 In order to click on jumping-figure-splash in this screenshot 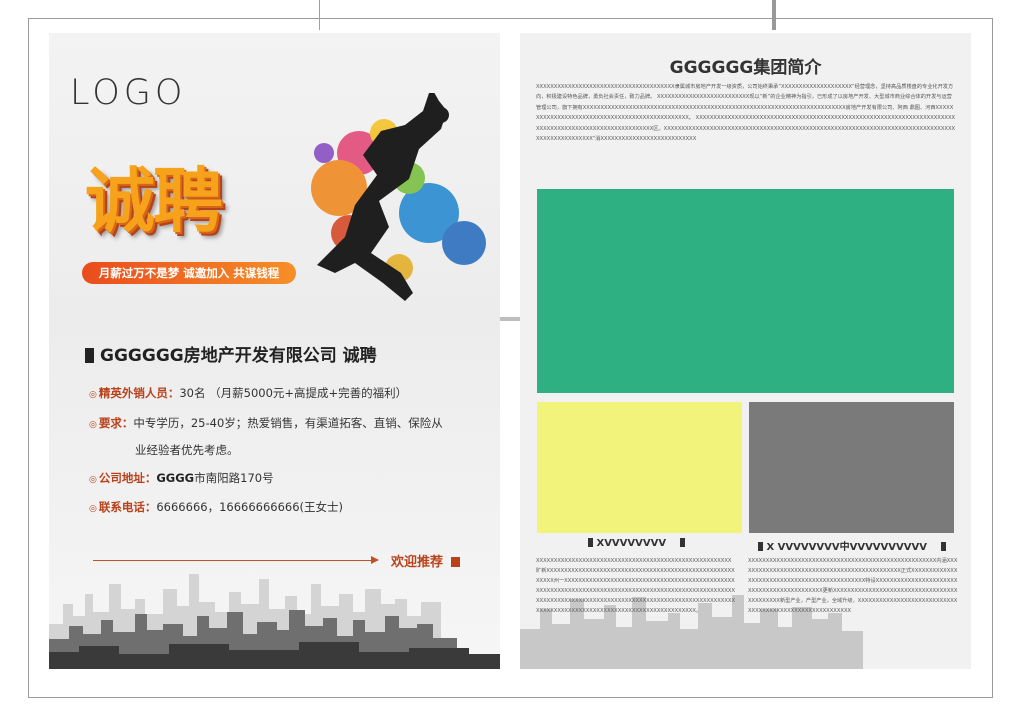, I will do `click(398, 197)`.